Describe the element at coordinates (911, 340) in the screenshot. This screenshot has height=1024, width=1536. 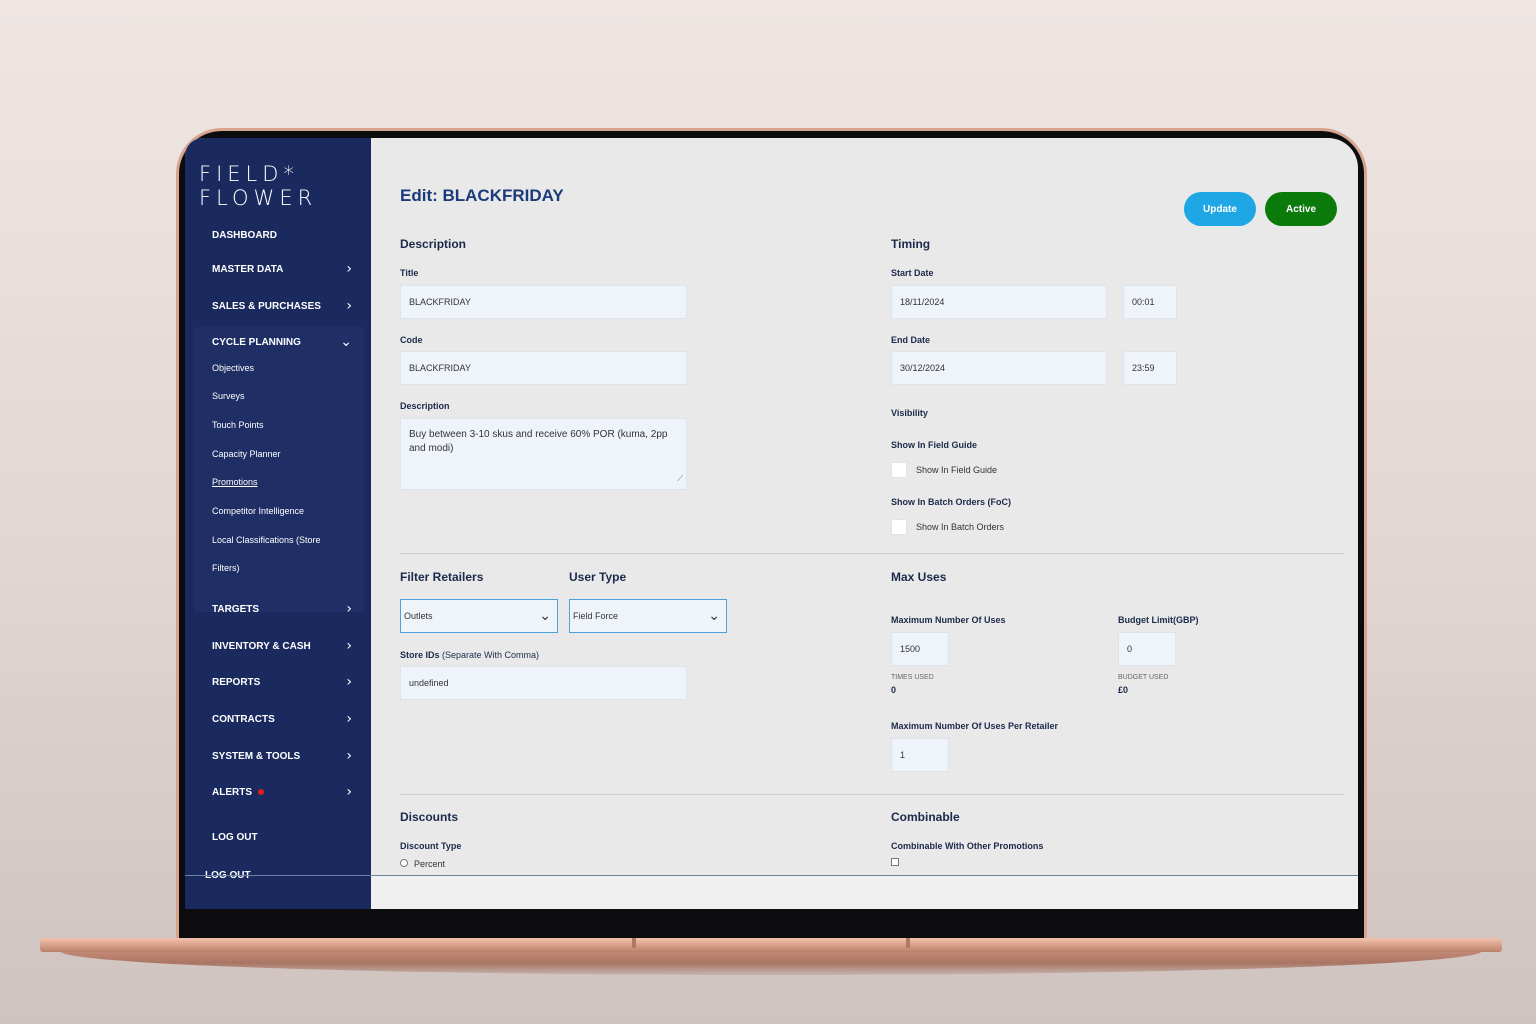
I see `end-date-label: End Date` at that location.